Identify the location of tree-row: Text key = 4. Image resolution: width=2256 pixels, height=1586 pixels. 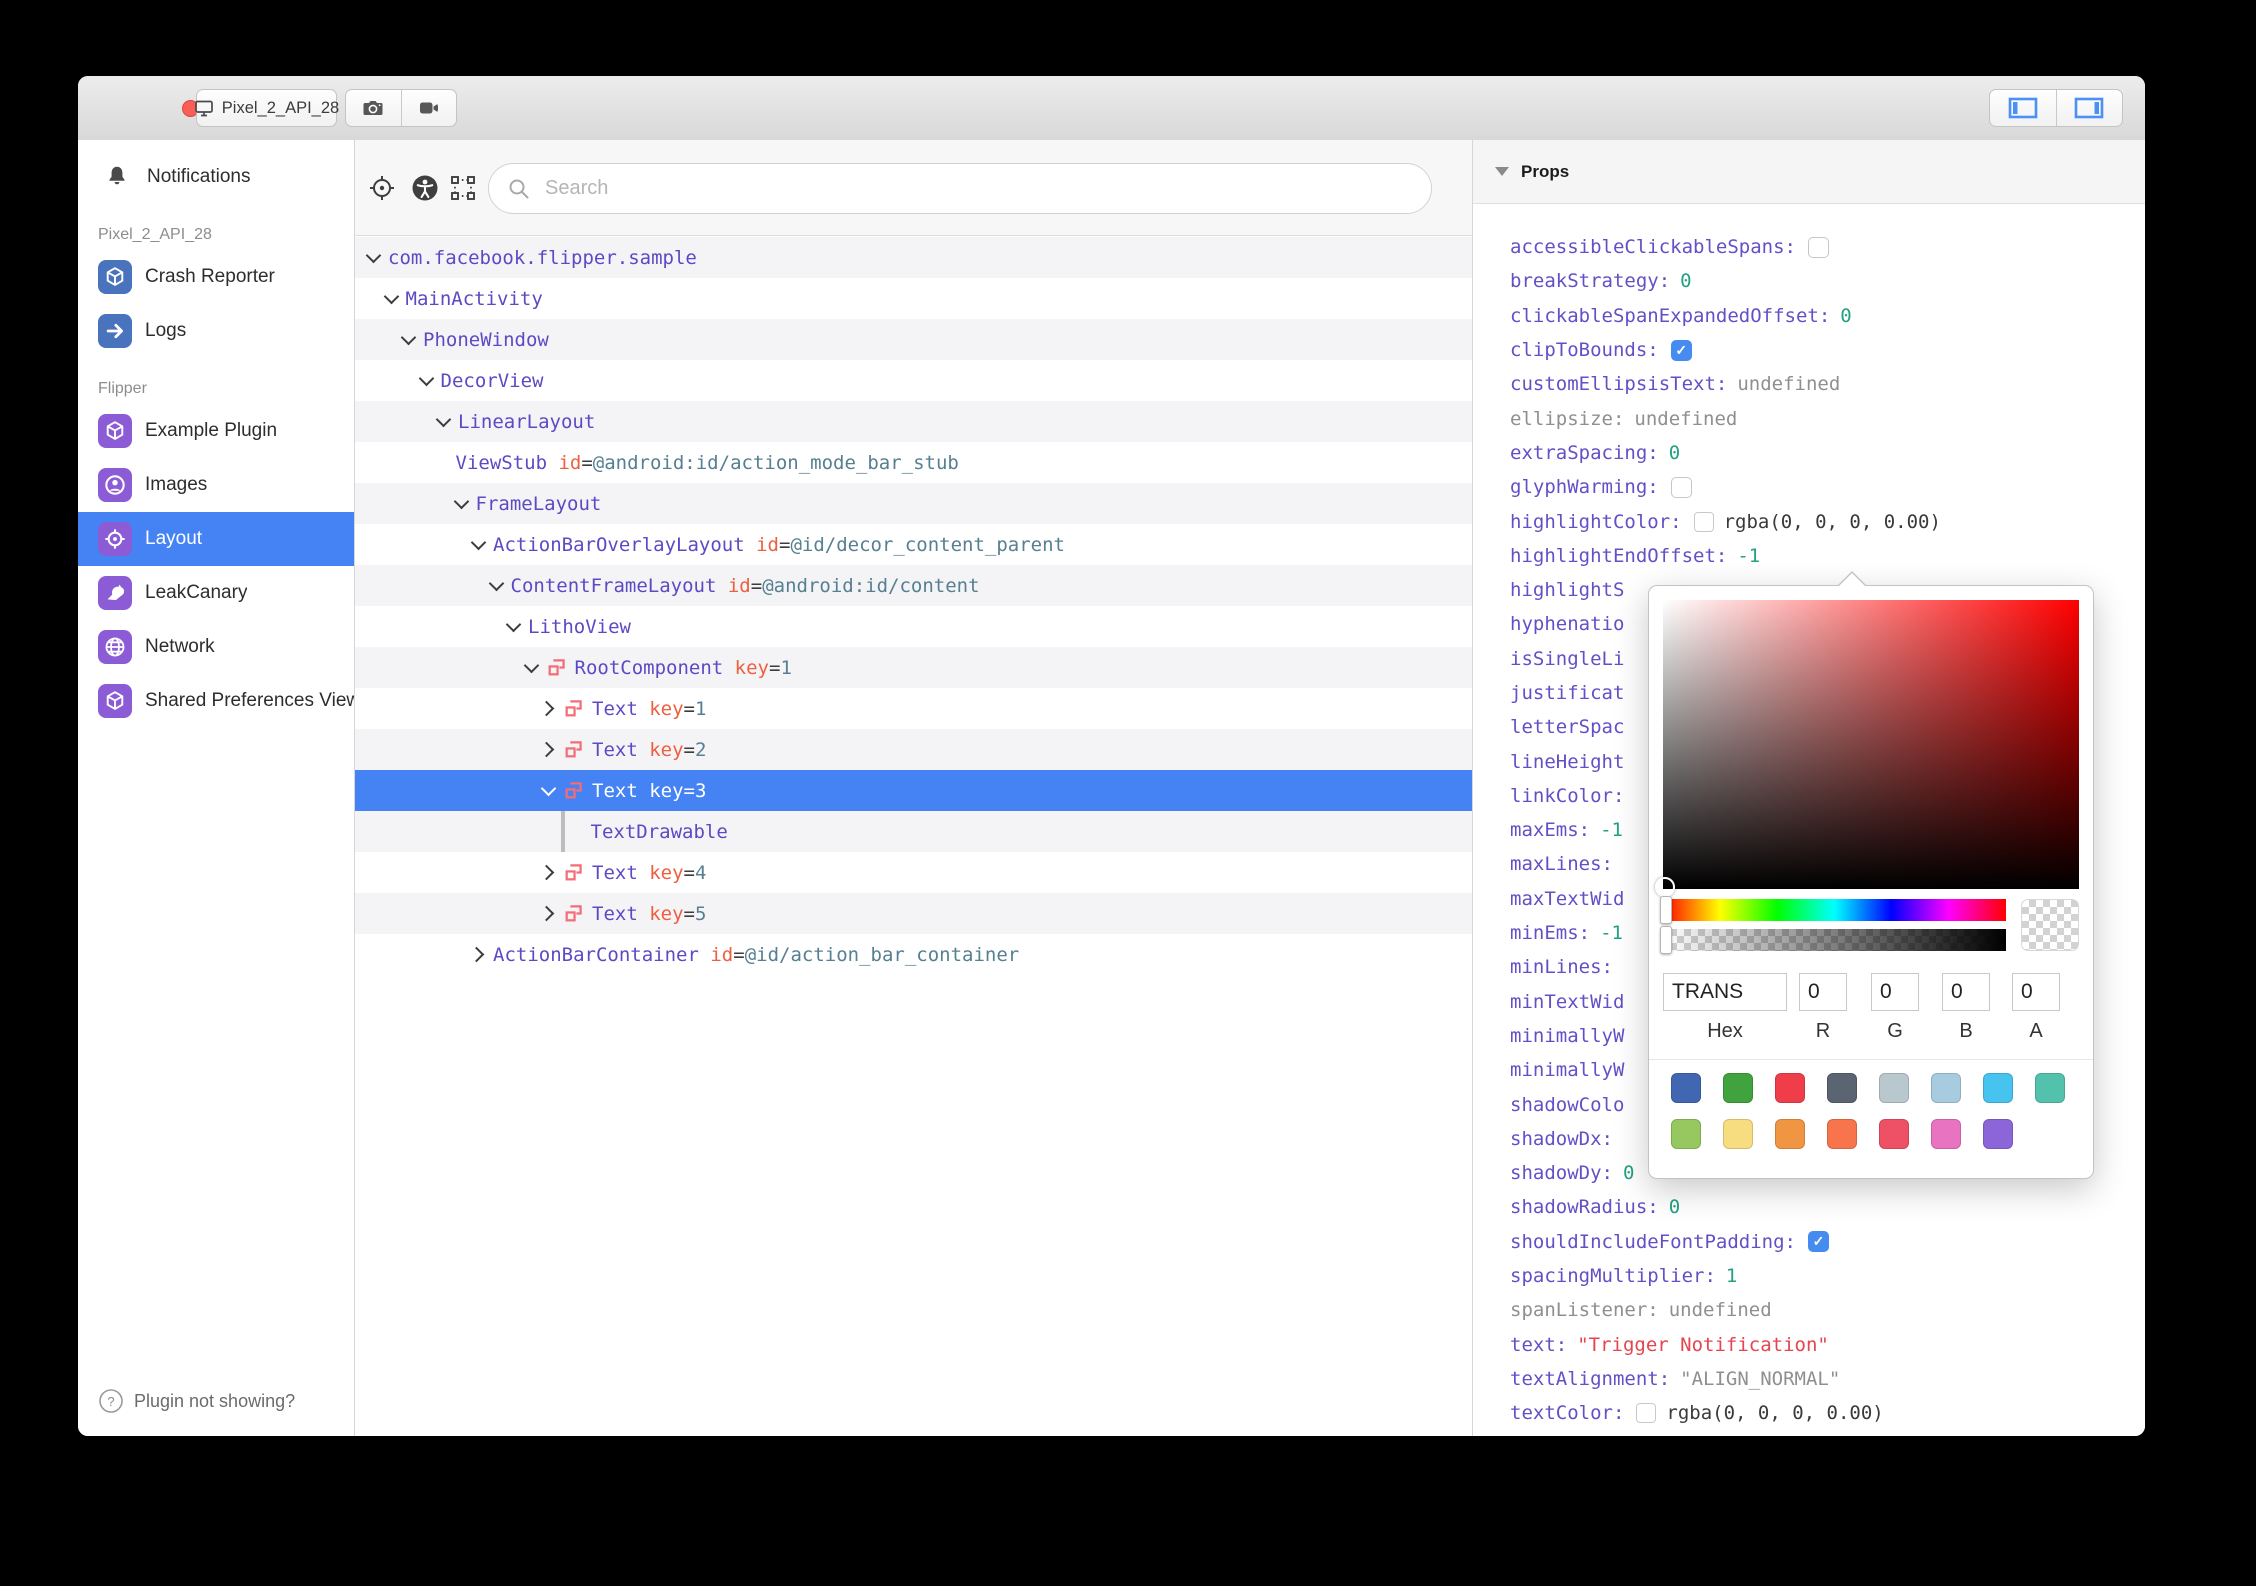
(913, 872).